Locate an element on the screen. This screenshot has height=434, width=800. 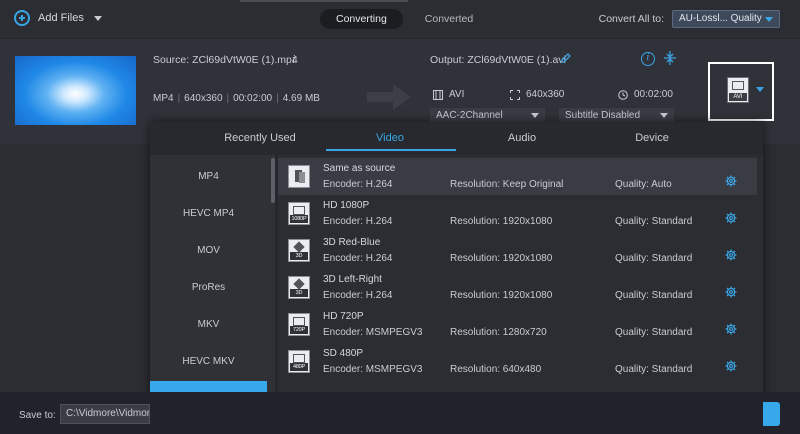
tab-video: Video is located at coordinates (390, 138).